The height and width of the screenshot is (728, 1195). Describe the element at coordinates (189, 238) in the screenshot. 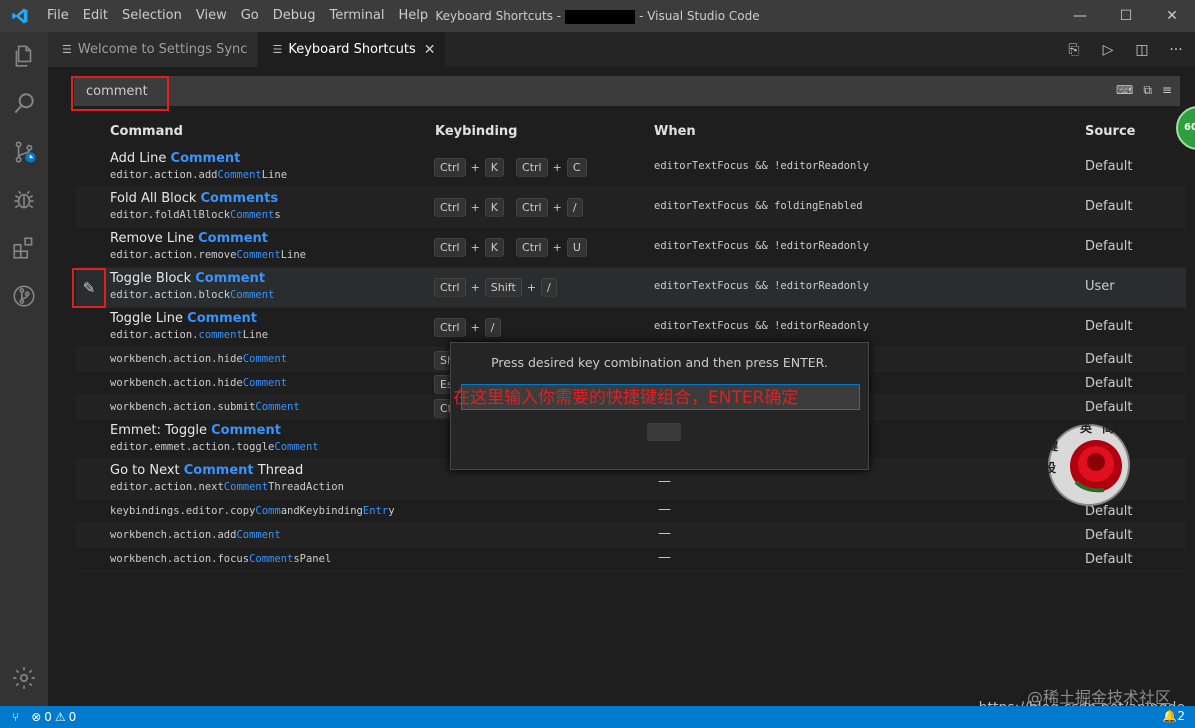

I see `command-title: Remove Line Comment` at that location.